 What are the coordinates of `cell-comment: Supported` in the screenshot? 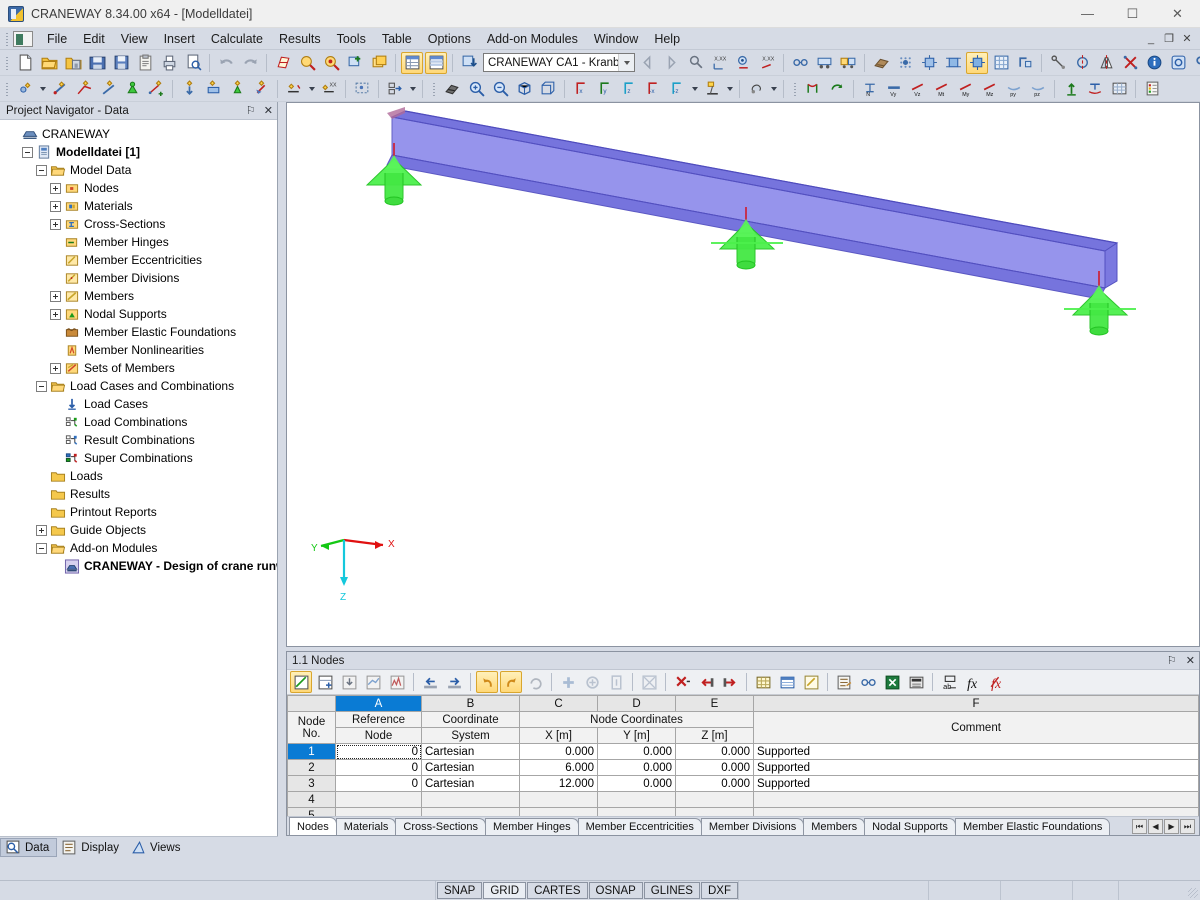 It's located at (976, 783).